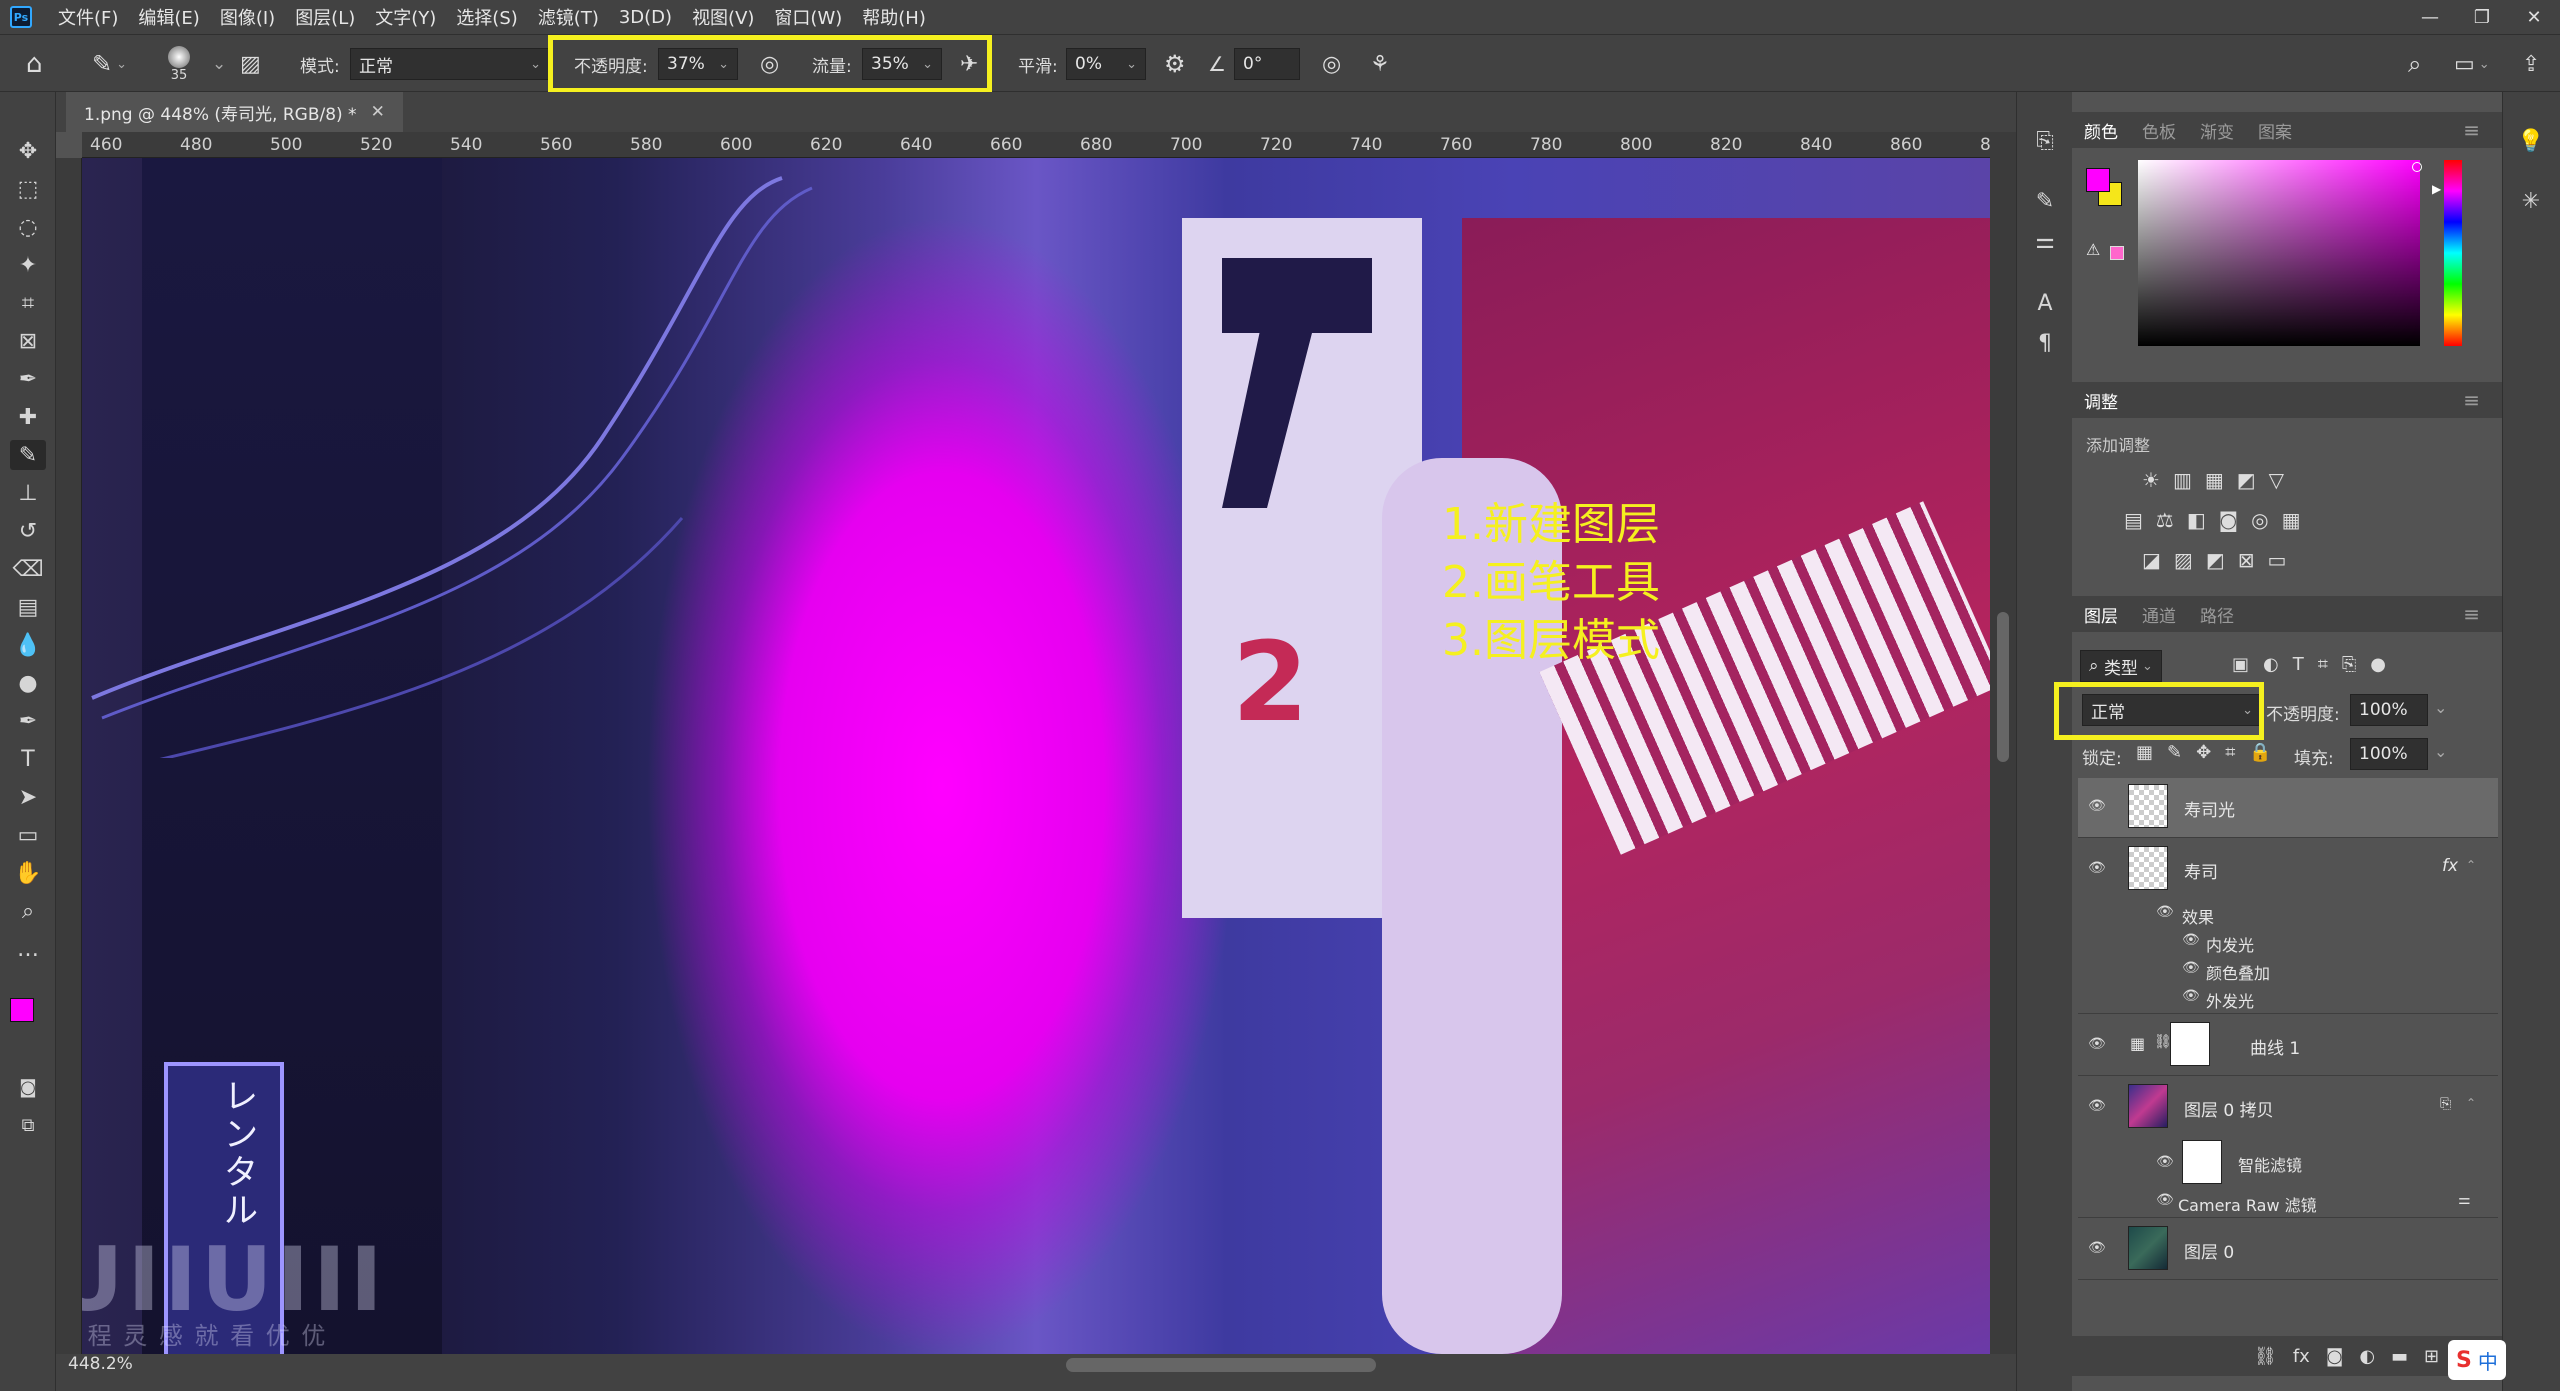 The image size is (2560, 1391). I want to click on lock-position-icon: ✥, so click(2203, 752).